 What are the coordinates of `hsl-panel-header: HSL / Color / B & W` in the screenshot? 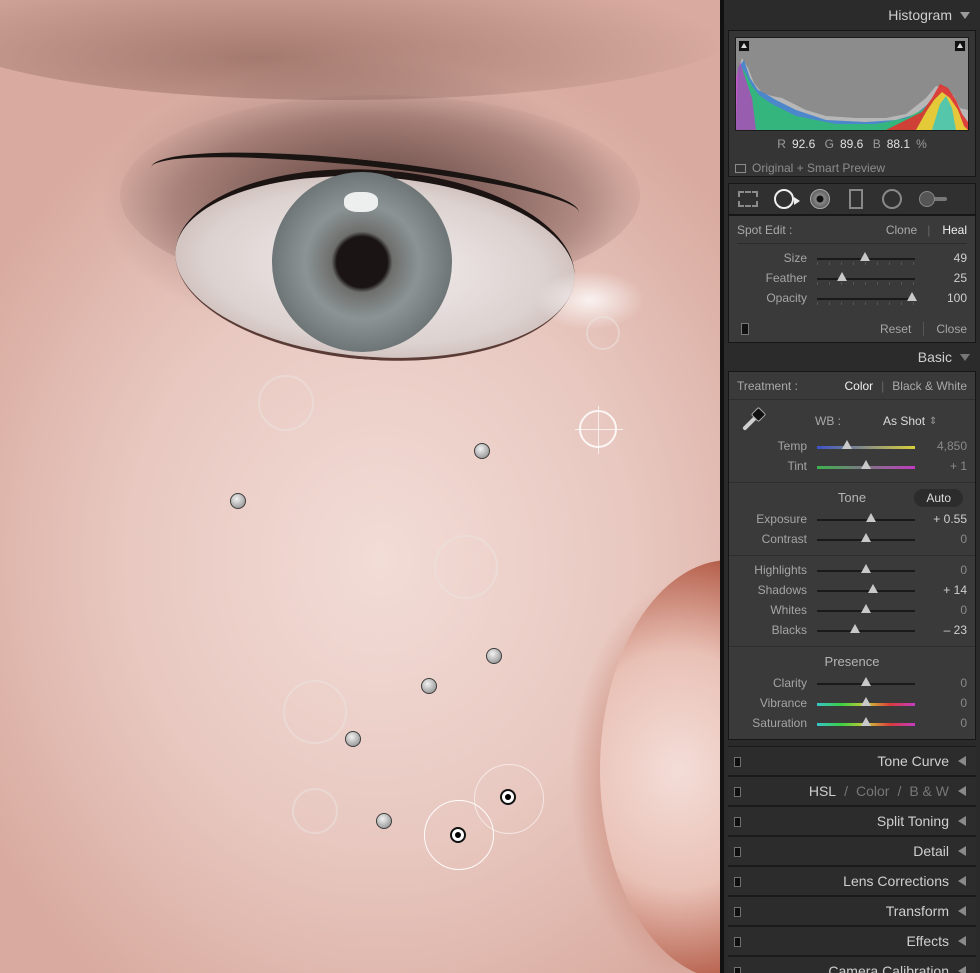 It's located at (852, 791).